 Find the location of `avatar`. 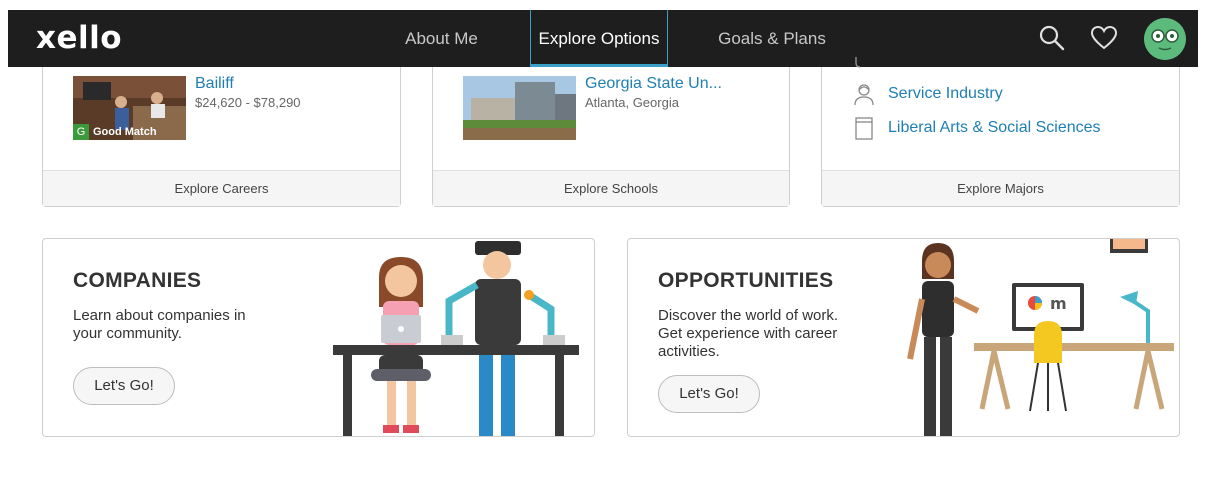

avatar is located at coordinates (1165, 39).